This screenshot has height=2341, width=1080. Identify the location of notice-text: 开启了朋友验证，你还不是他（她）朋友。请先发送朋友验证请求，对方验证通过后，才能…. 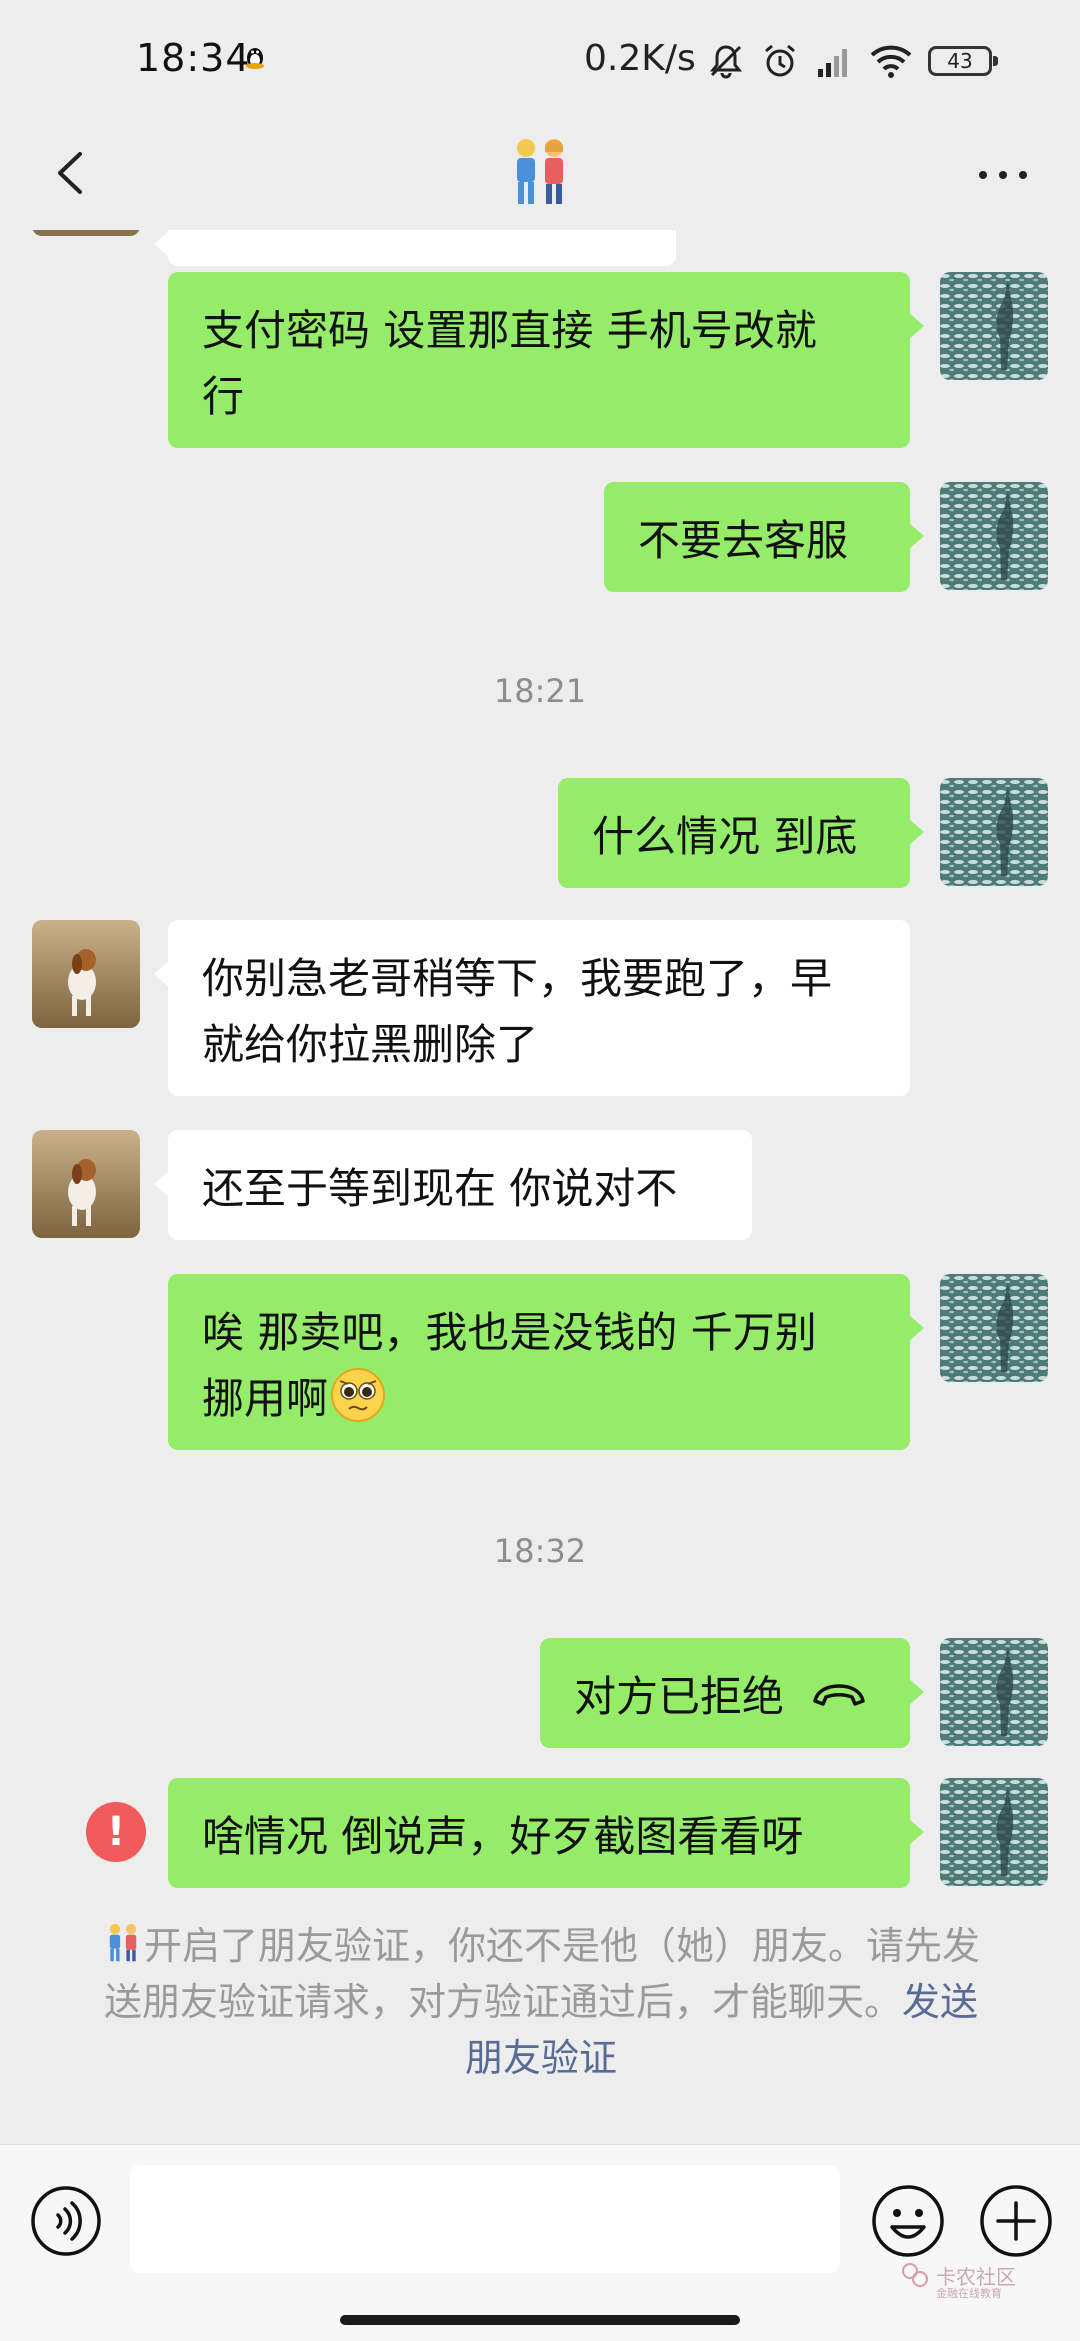
(541, 1974).